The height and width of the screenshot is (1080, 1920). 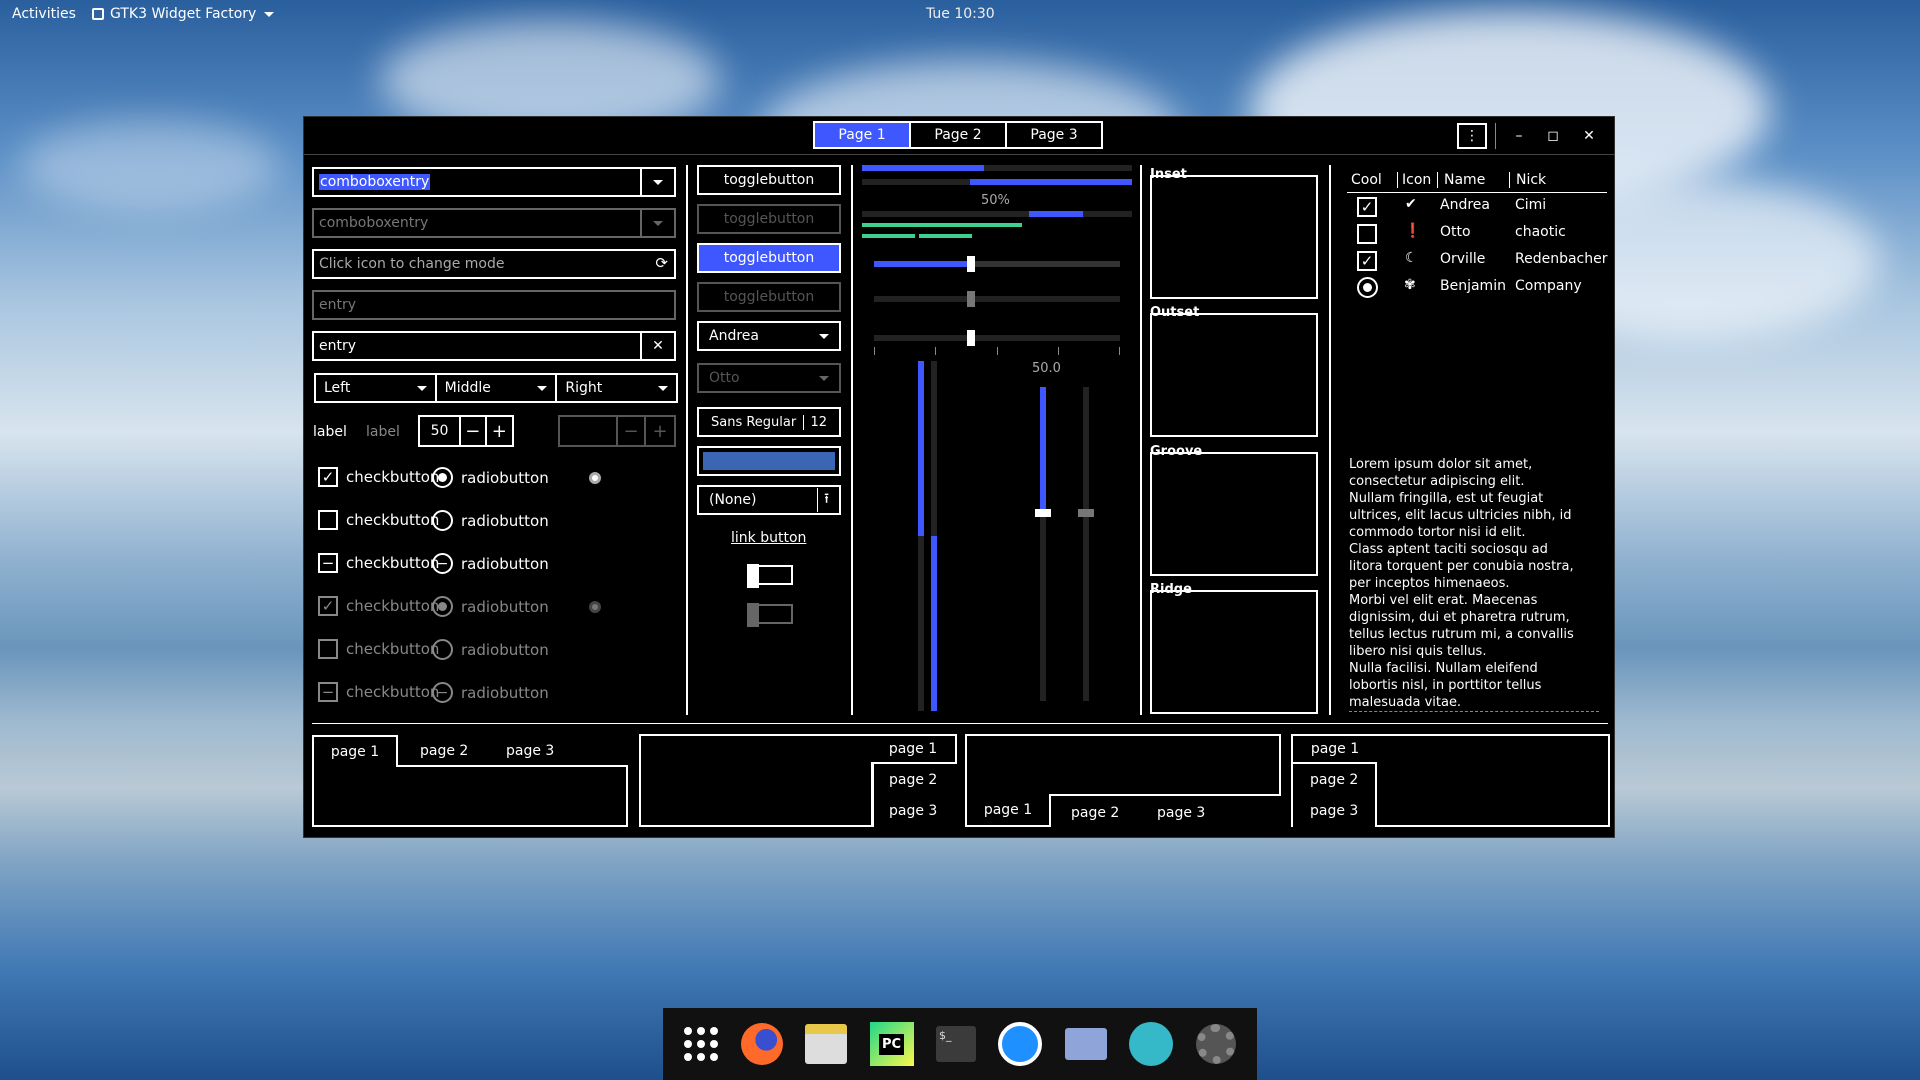 What do you see at coordinates (1095, 813) in the screenshot?
I see `tab-bottom-page-2: page 2` at bounding box center [1095, 813].